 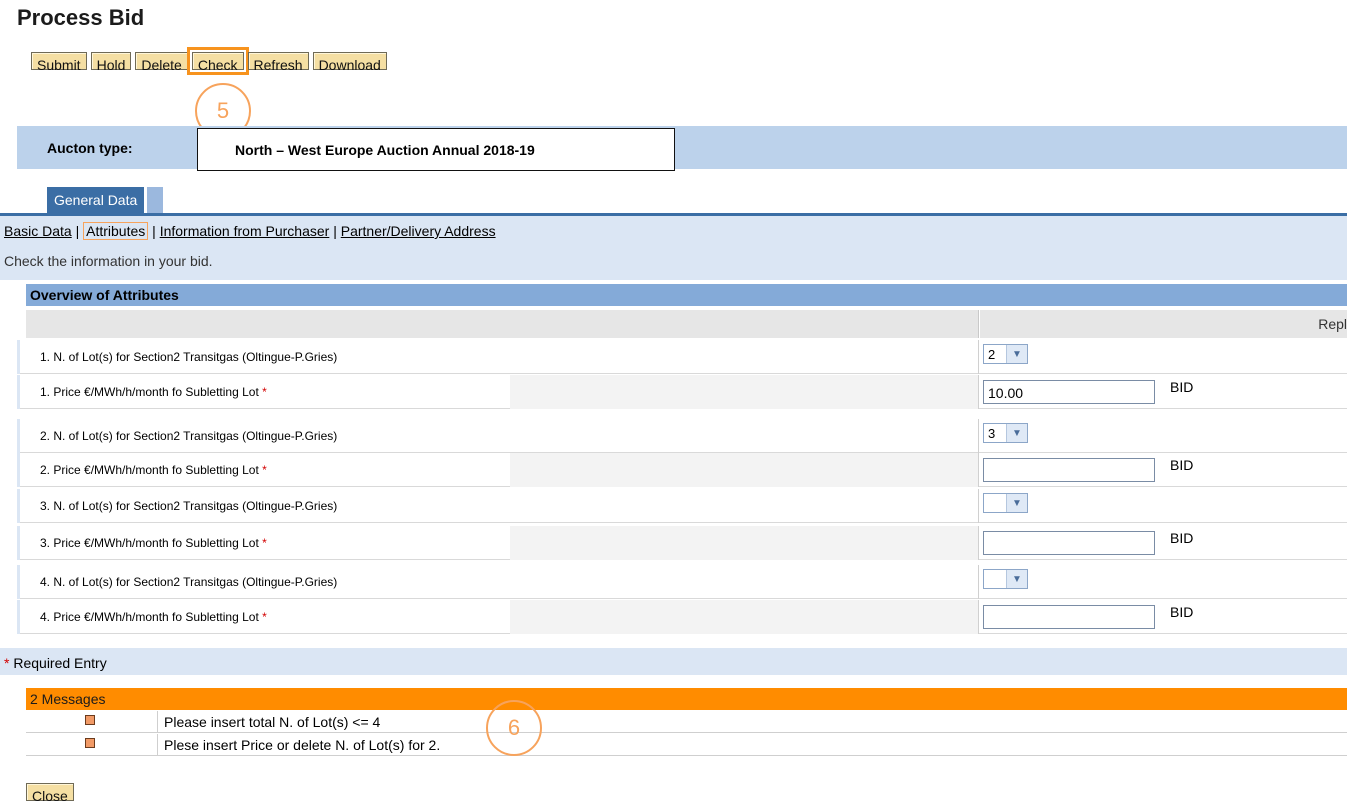 What do you see at coordinates (272, 722) in the screenshot?
I see `message-text: Please insert total N. of Lot(s) <= 4` at bounding box center [272, 722].